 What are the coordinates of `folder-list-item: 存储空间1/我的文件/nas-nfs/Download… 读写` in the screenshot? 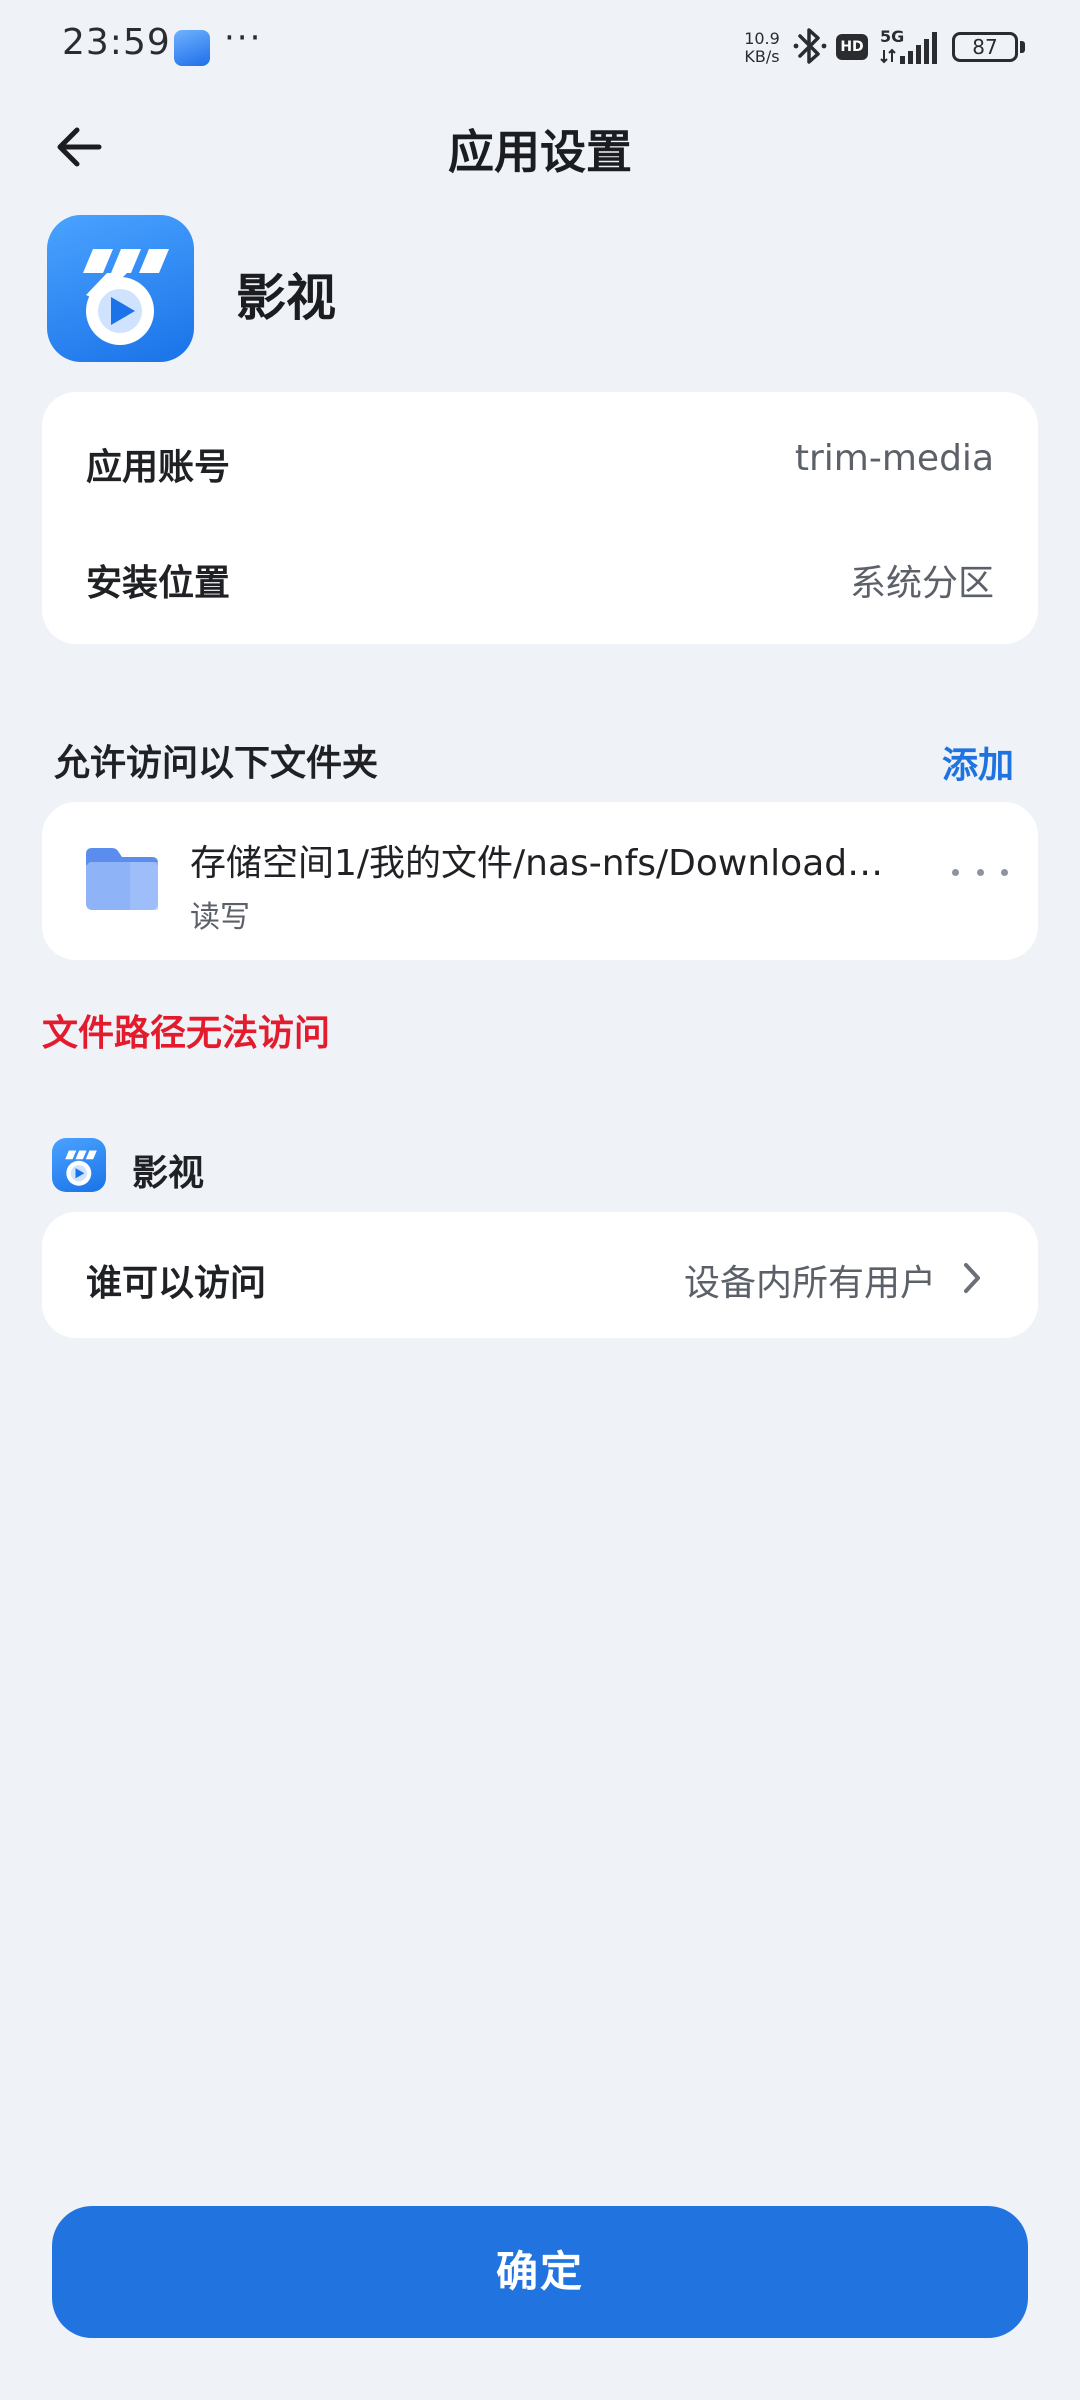 It's located at (540, 881).